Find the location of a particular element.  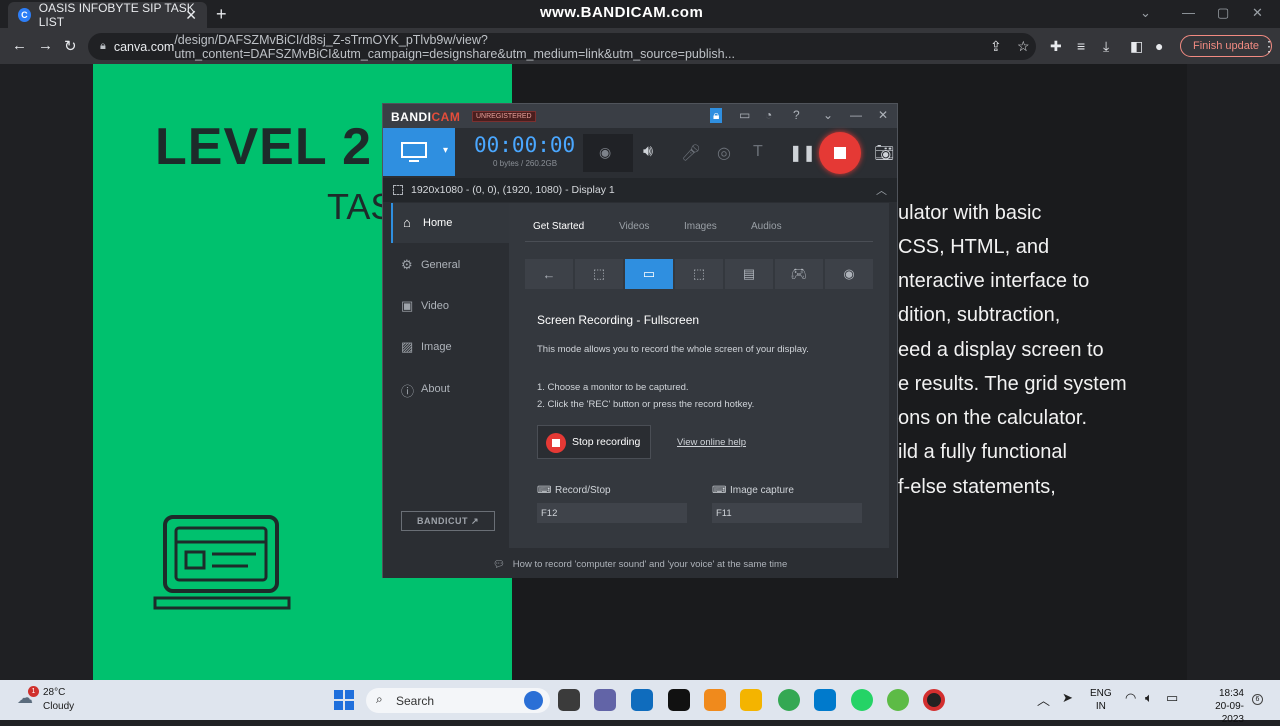

tab-audios: Audios is located at coordinates (766, 226).